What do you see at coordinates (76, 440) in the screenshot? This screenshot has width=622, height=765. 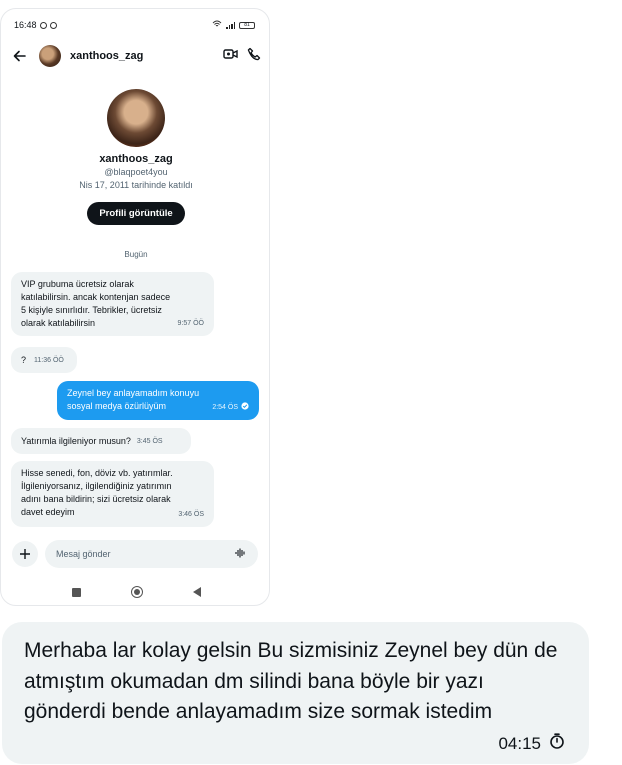 I see `message-text: Yatırımla ilgileniyor musun?` at bounding box center [76, 440].